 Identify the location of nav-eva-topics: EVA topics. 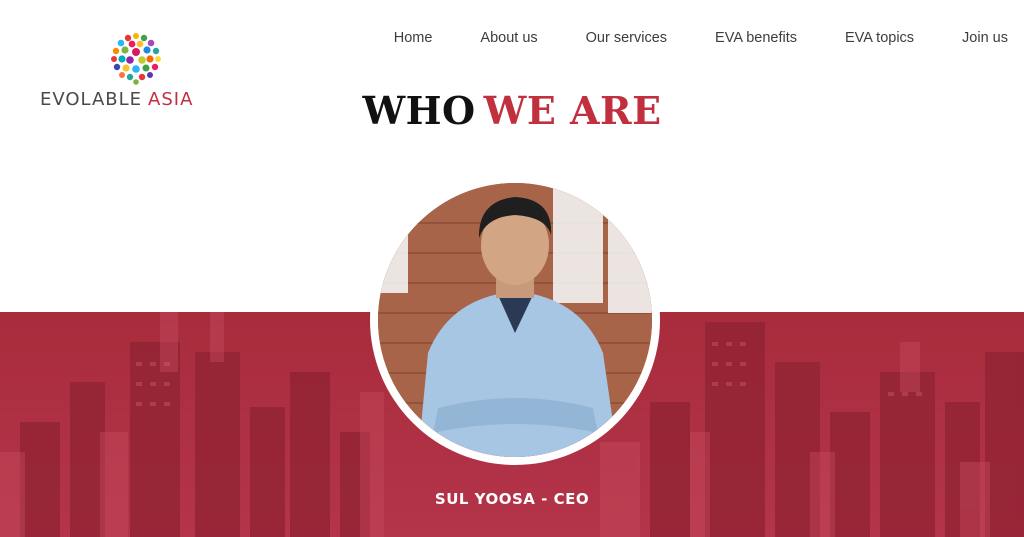
(879, 38).